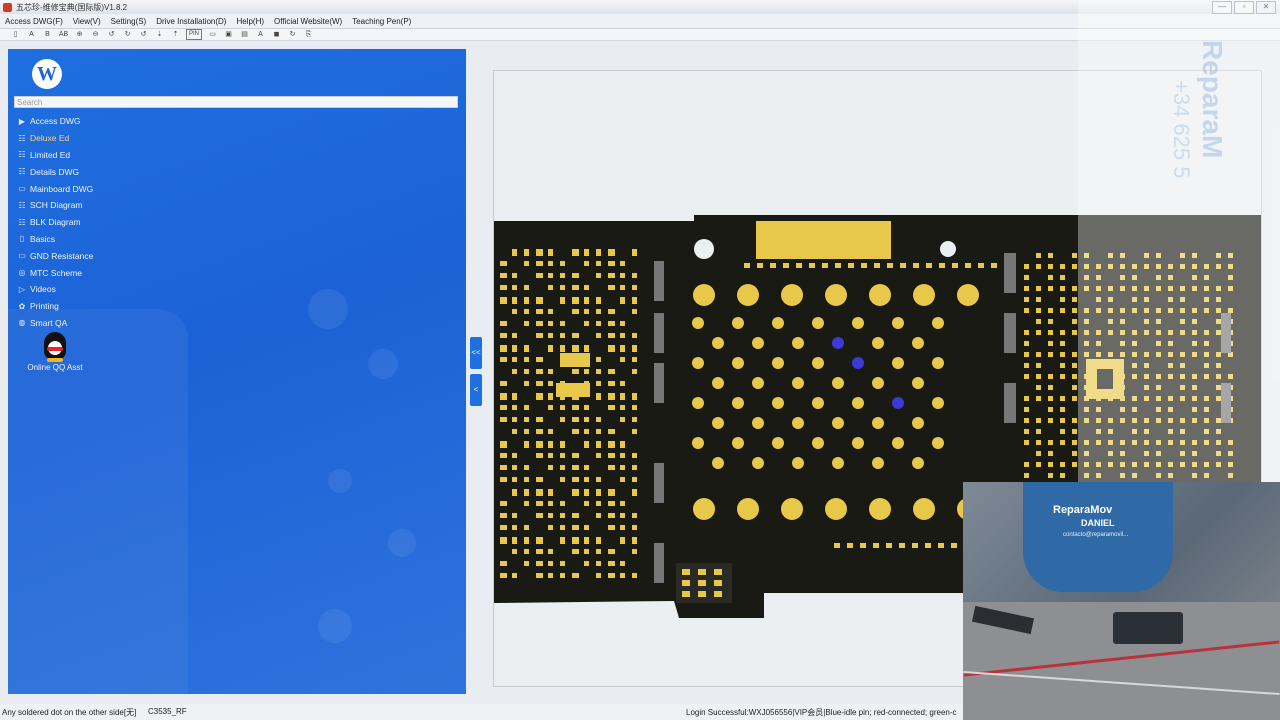 This screenshot has width=1280, height=720. I want to click on toolbar-tool-3: AB, so click(63, 34).